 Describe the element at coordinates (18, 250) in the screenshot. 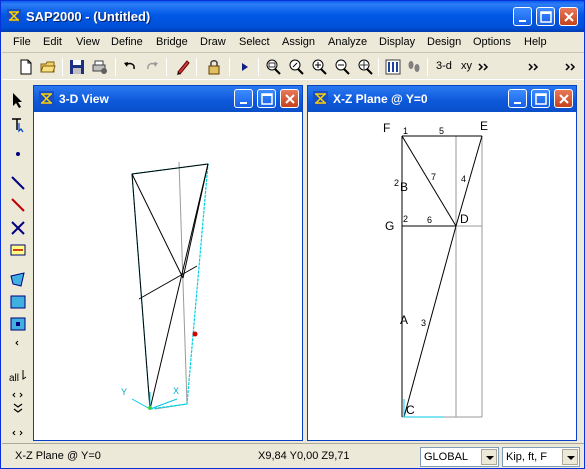

I see `draw-link-button` at that location.